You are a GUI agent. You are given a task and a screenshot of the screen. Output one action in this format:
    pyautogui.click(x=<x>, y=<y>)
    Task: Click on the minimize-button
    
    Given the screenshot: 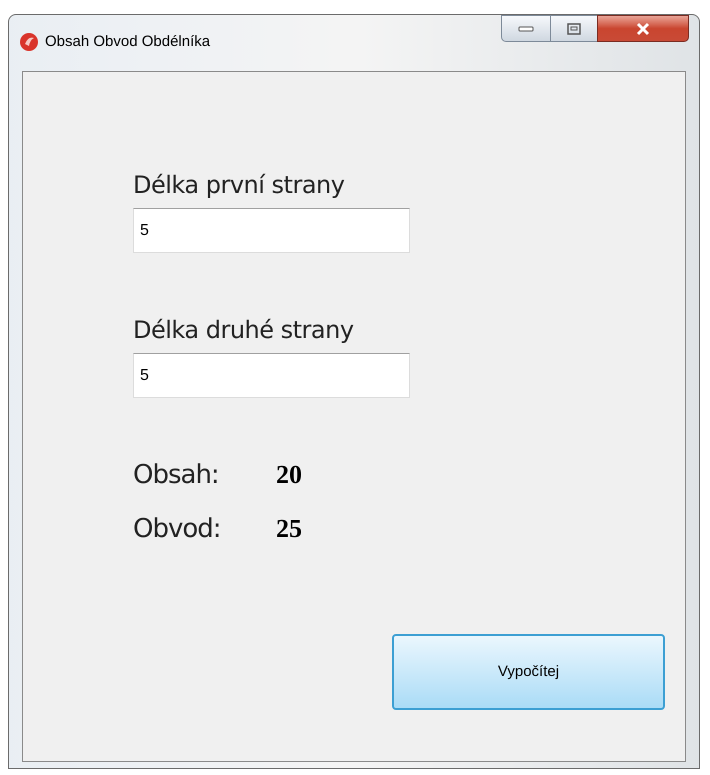 What is the action you would take?
    pyautogui.click(x=526, y=28)
    